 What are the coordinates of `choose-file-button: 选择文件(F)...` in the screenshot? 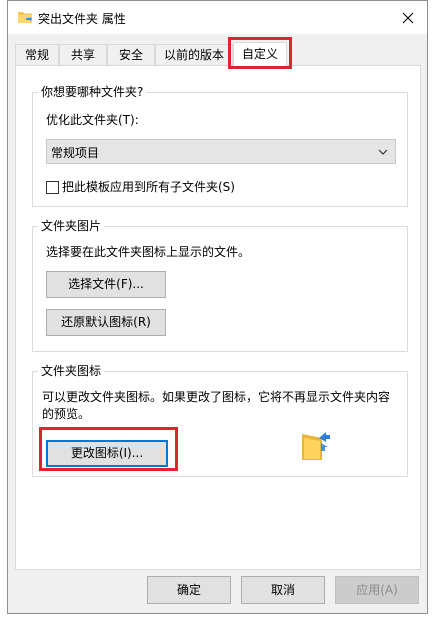 It's located at (106, 284).